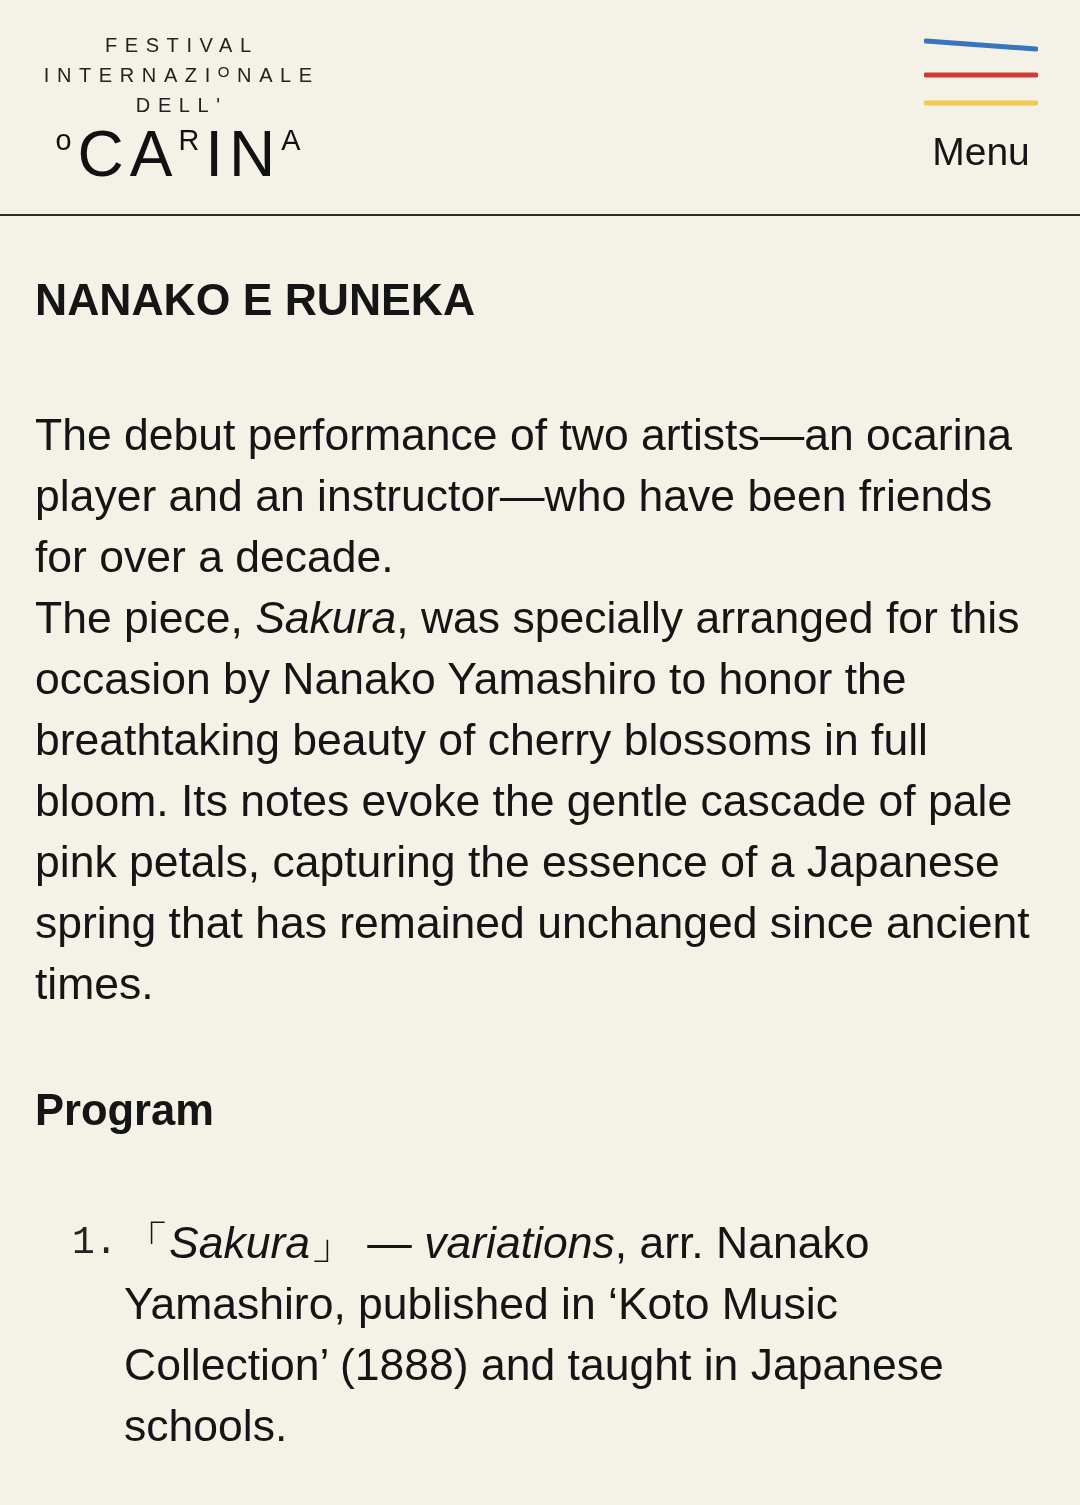 Image resolution: width=1080 pixels, height=1505 pixels. Describe the element at coordinates (181, 154) in the screenshot. I see `logo-wordmark: $^{o}$CA$^{R}$IN$^{A}$` at that location.